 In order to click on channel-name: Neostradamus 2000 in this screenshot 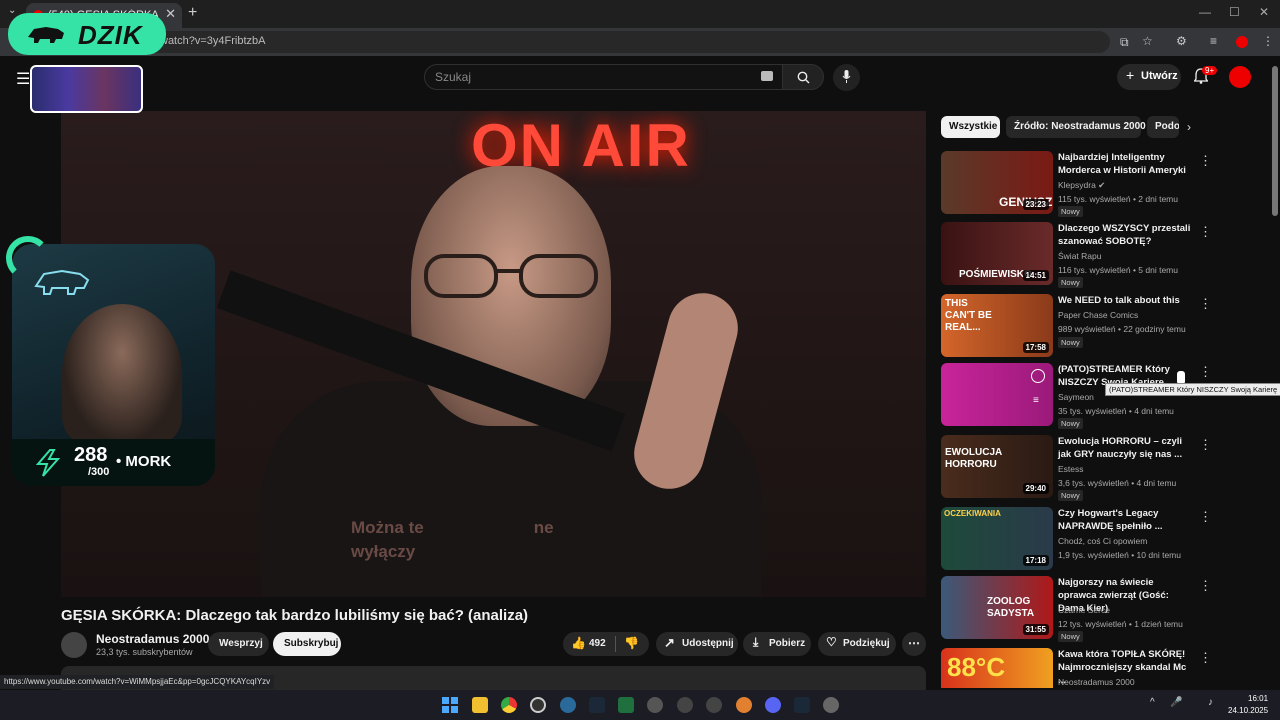, I will do `click(152, 639)`.